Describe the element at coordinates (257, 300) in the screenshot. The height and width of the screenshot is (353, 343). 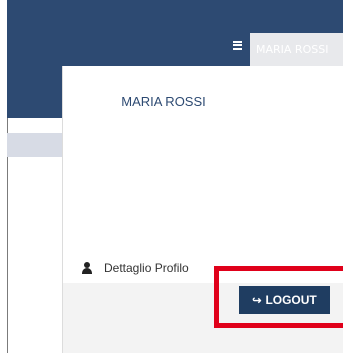
I see `sign-out-icon: ↪` at that location.